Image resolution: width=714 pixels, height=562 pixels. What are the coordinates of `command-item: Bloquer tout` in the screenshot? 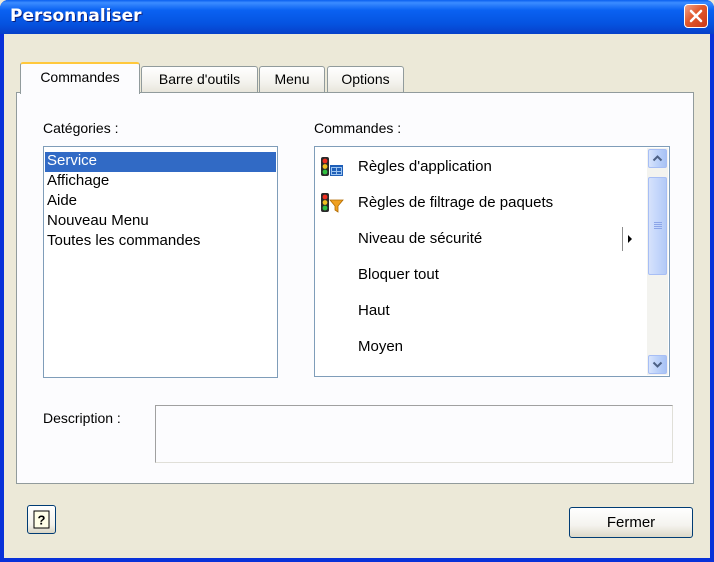 It's located at (480, 275).